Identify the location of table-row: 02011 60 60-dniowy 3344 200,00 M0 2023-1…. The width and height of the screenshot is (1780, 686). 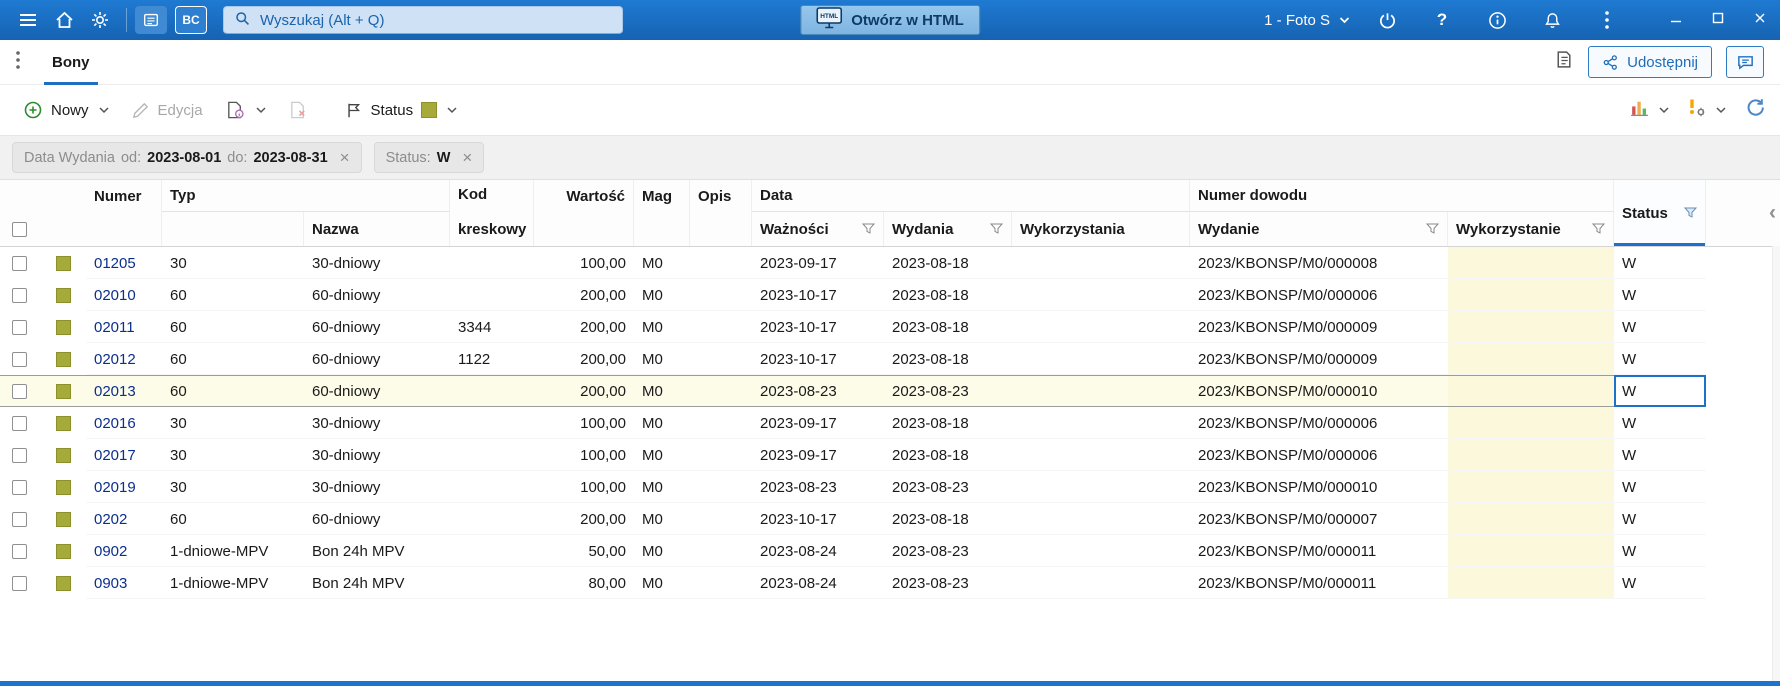
(890, 327).